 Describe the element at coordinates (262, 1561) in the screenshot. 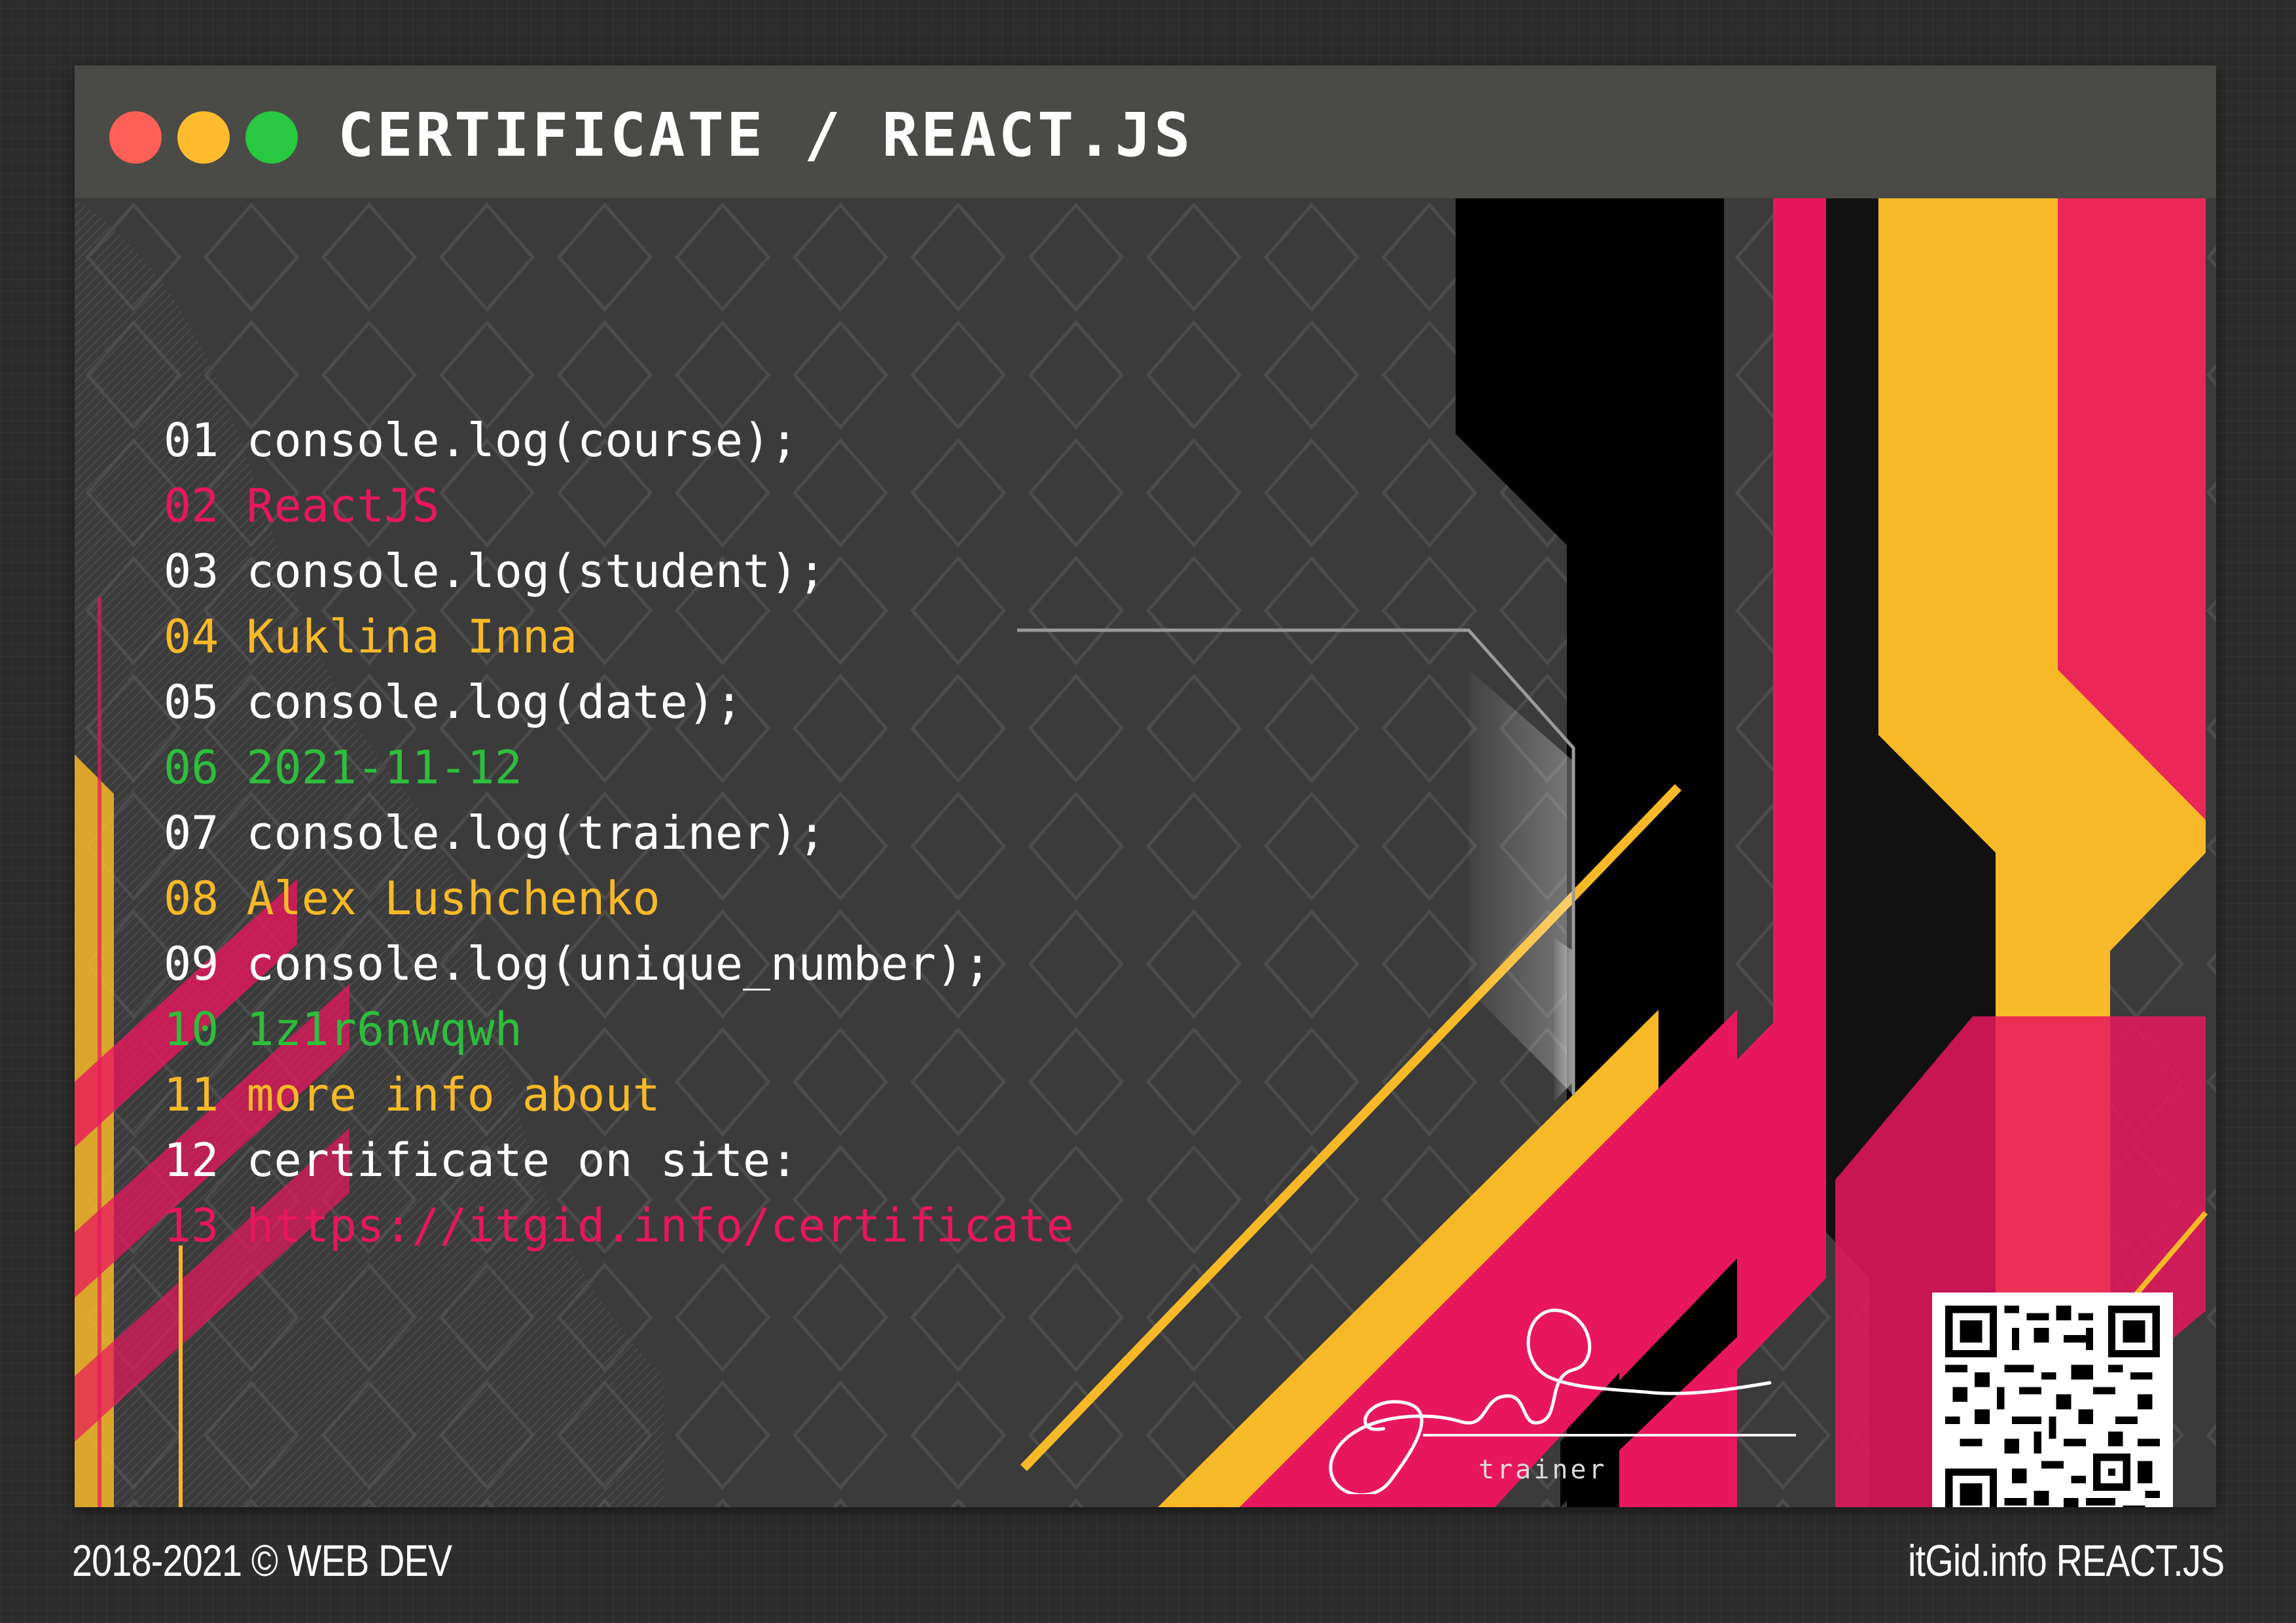

I see `footer-copyright: 2018-2021 © WEB DEV` at that location.